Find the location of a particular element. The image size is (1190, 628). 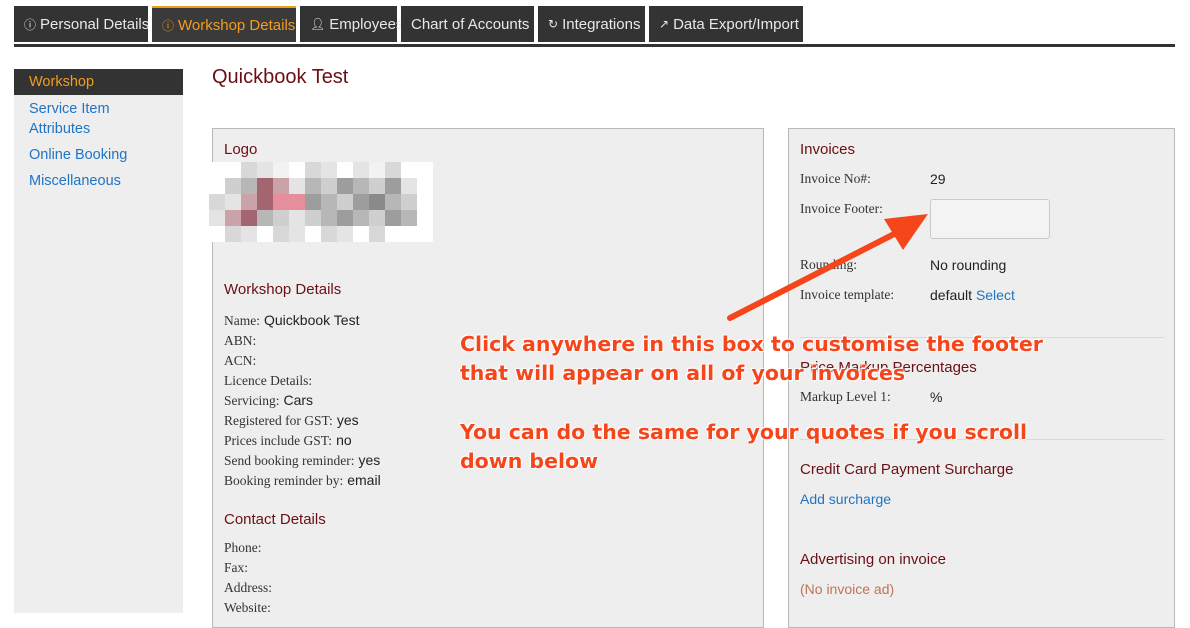

workshop-detail-row: ACN: is located at coordinates (242, 360).